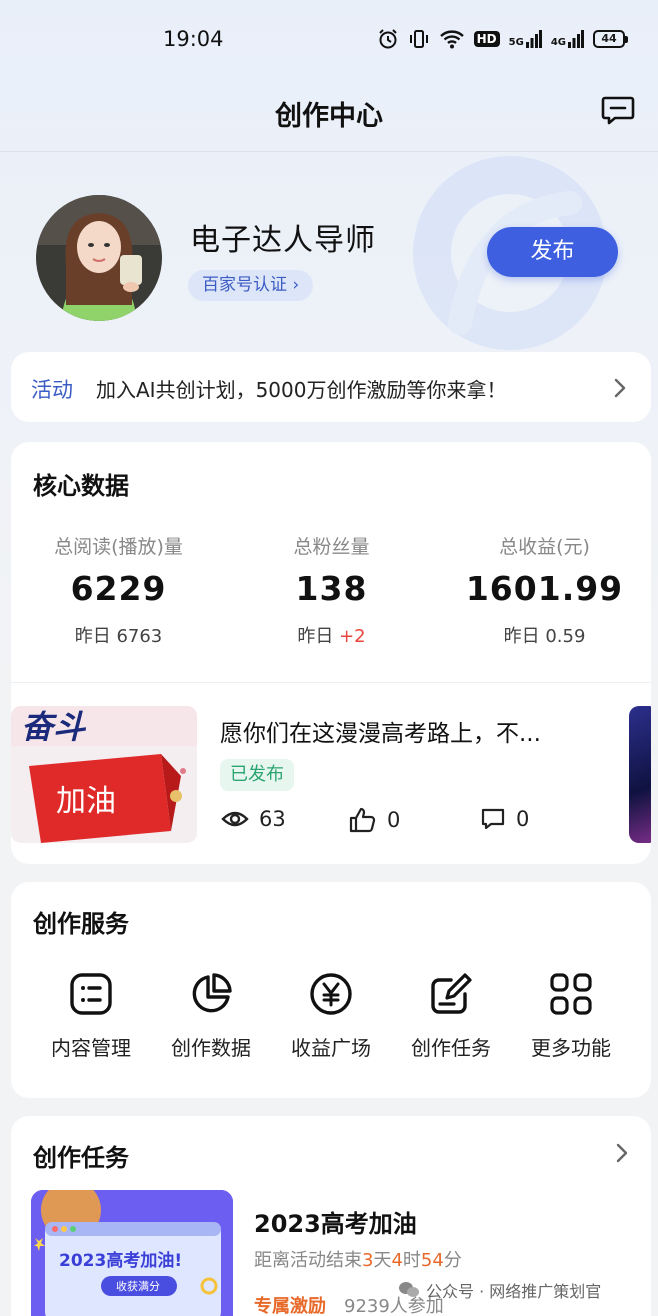  Describe the element at coordinates (409, 1289) in the screenshot. I see `wechat-icon` at that location.